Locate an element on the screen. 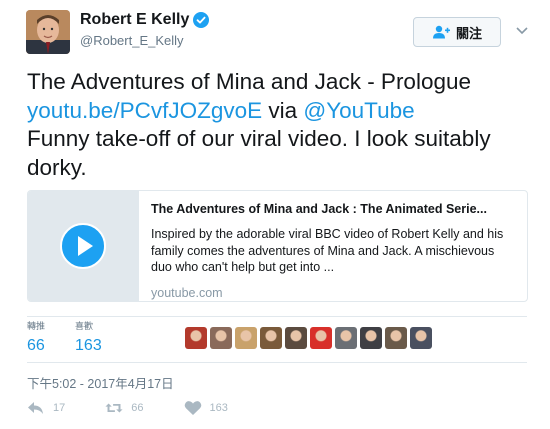 The height and width of the screenshot is (429, 550). likes-label: 喜歡 is located at coordinates (84, 326).